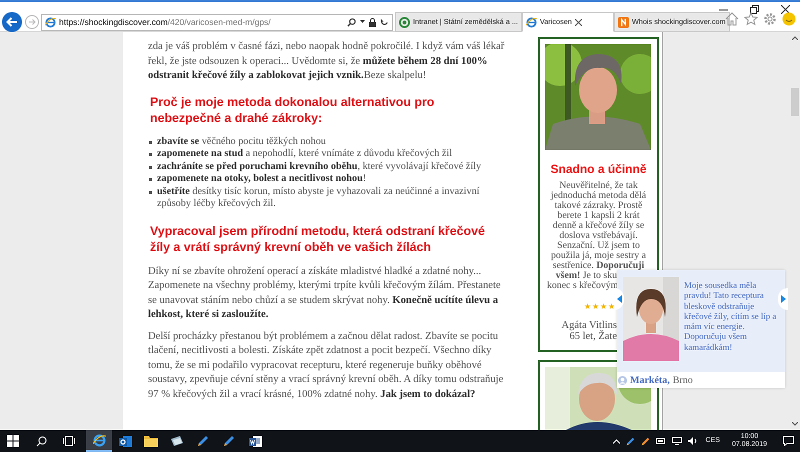 This screenshot has height=452, width=800. What do you see at coordinates (125, 441) in the screenshot?
I see `mail-app-icon` at bounding box center [125, 441].